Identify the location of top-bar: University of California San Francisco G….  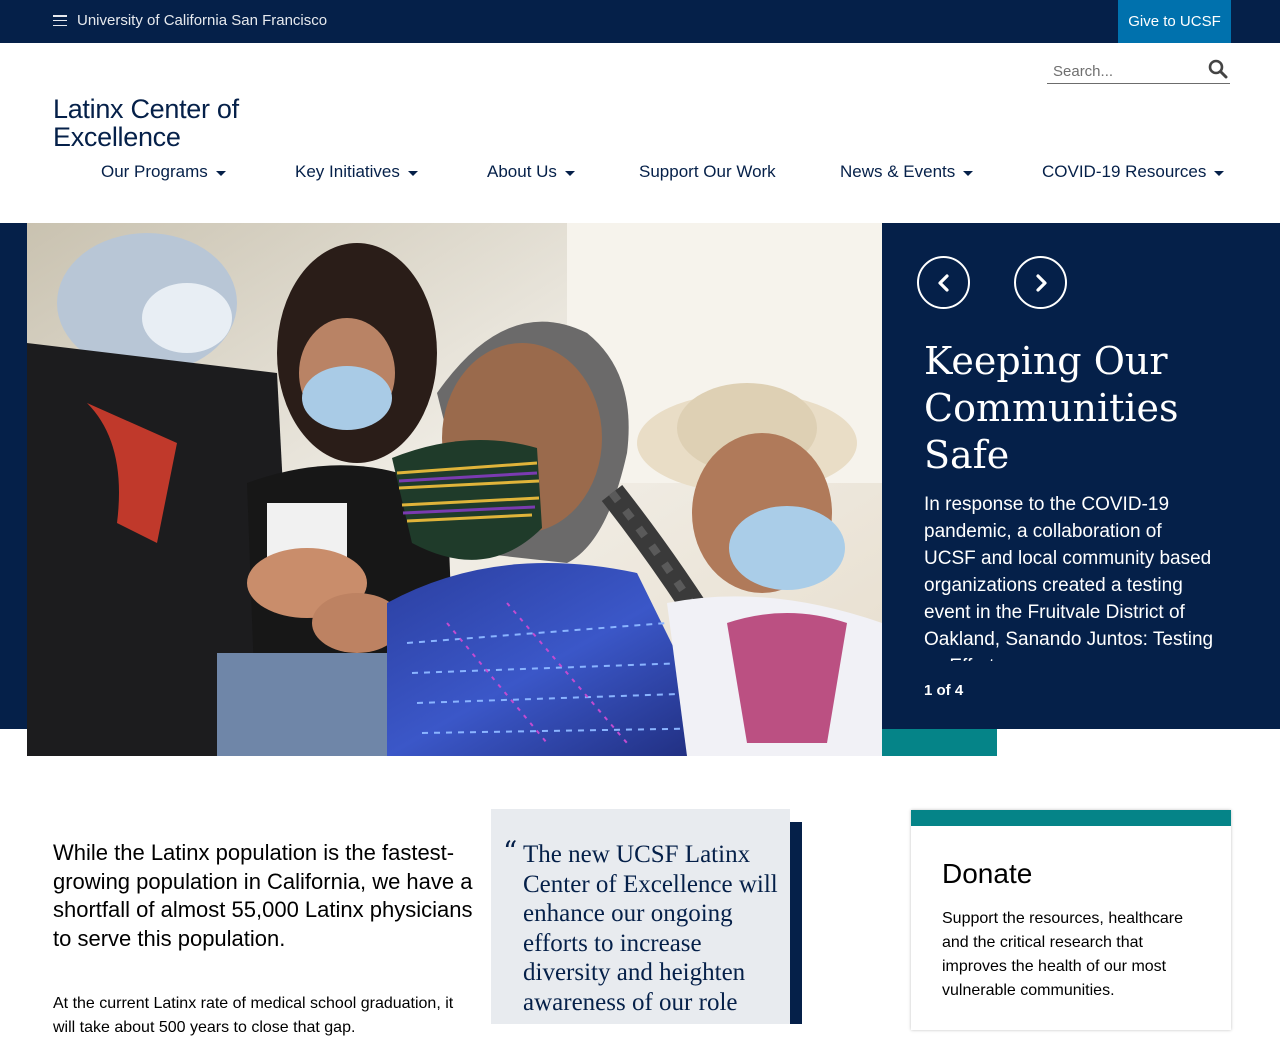
(640, 21).